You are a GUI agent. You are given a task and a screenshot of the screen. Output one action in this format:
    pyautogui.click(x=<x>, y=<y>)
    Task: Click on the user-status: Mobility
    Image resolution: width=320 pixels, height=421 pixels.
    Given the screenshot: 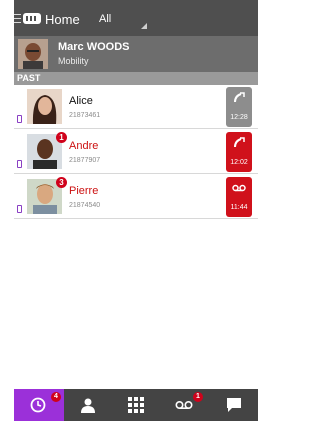 What is the action you would take?
    pyautogui.click(x=73, y=61)
    